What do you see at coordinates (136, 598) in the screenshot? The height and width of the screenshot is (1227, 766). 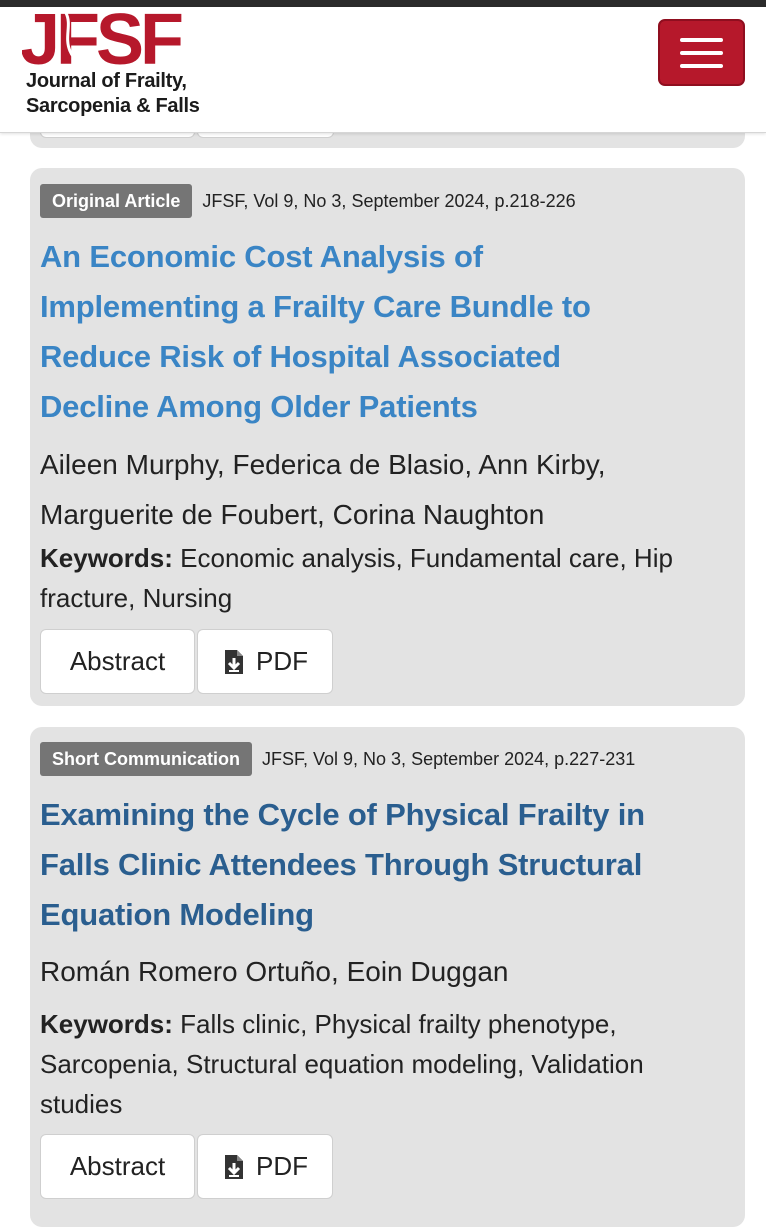 I see `keywords-line: fracture, Nursing` at bounding box center [136, 598].